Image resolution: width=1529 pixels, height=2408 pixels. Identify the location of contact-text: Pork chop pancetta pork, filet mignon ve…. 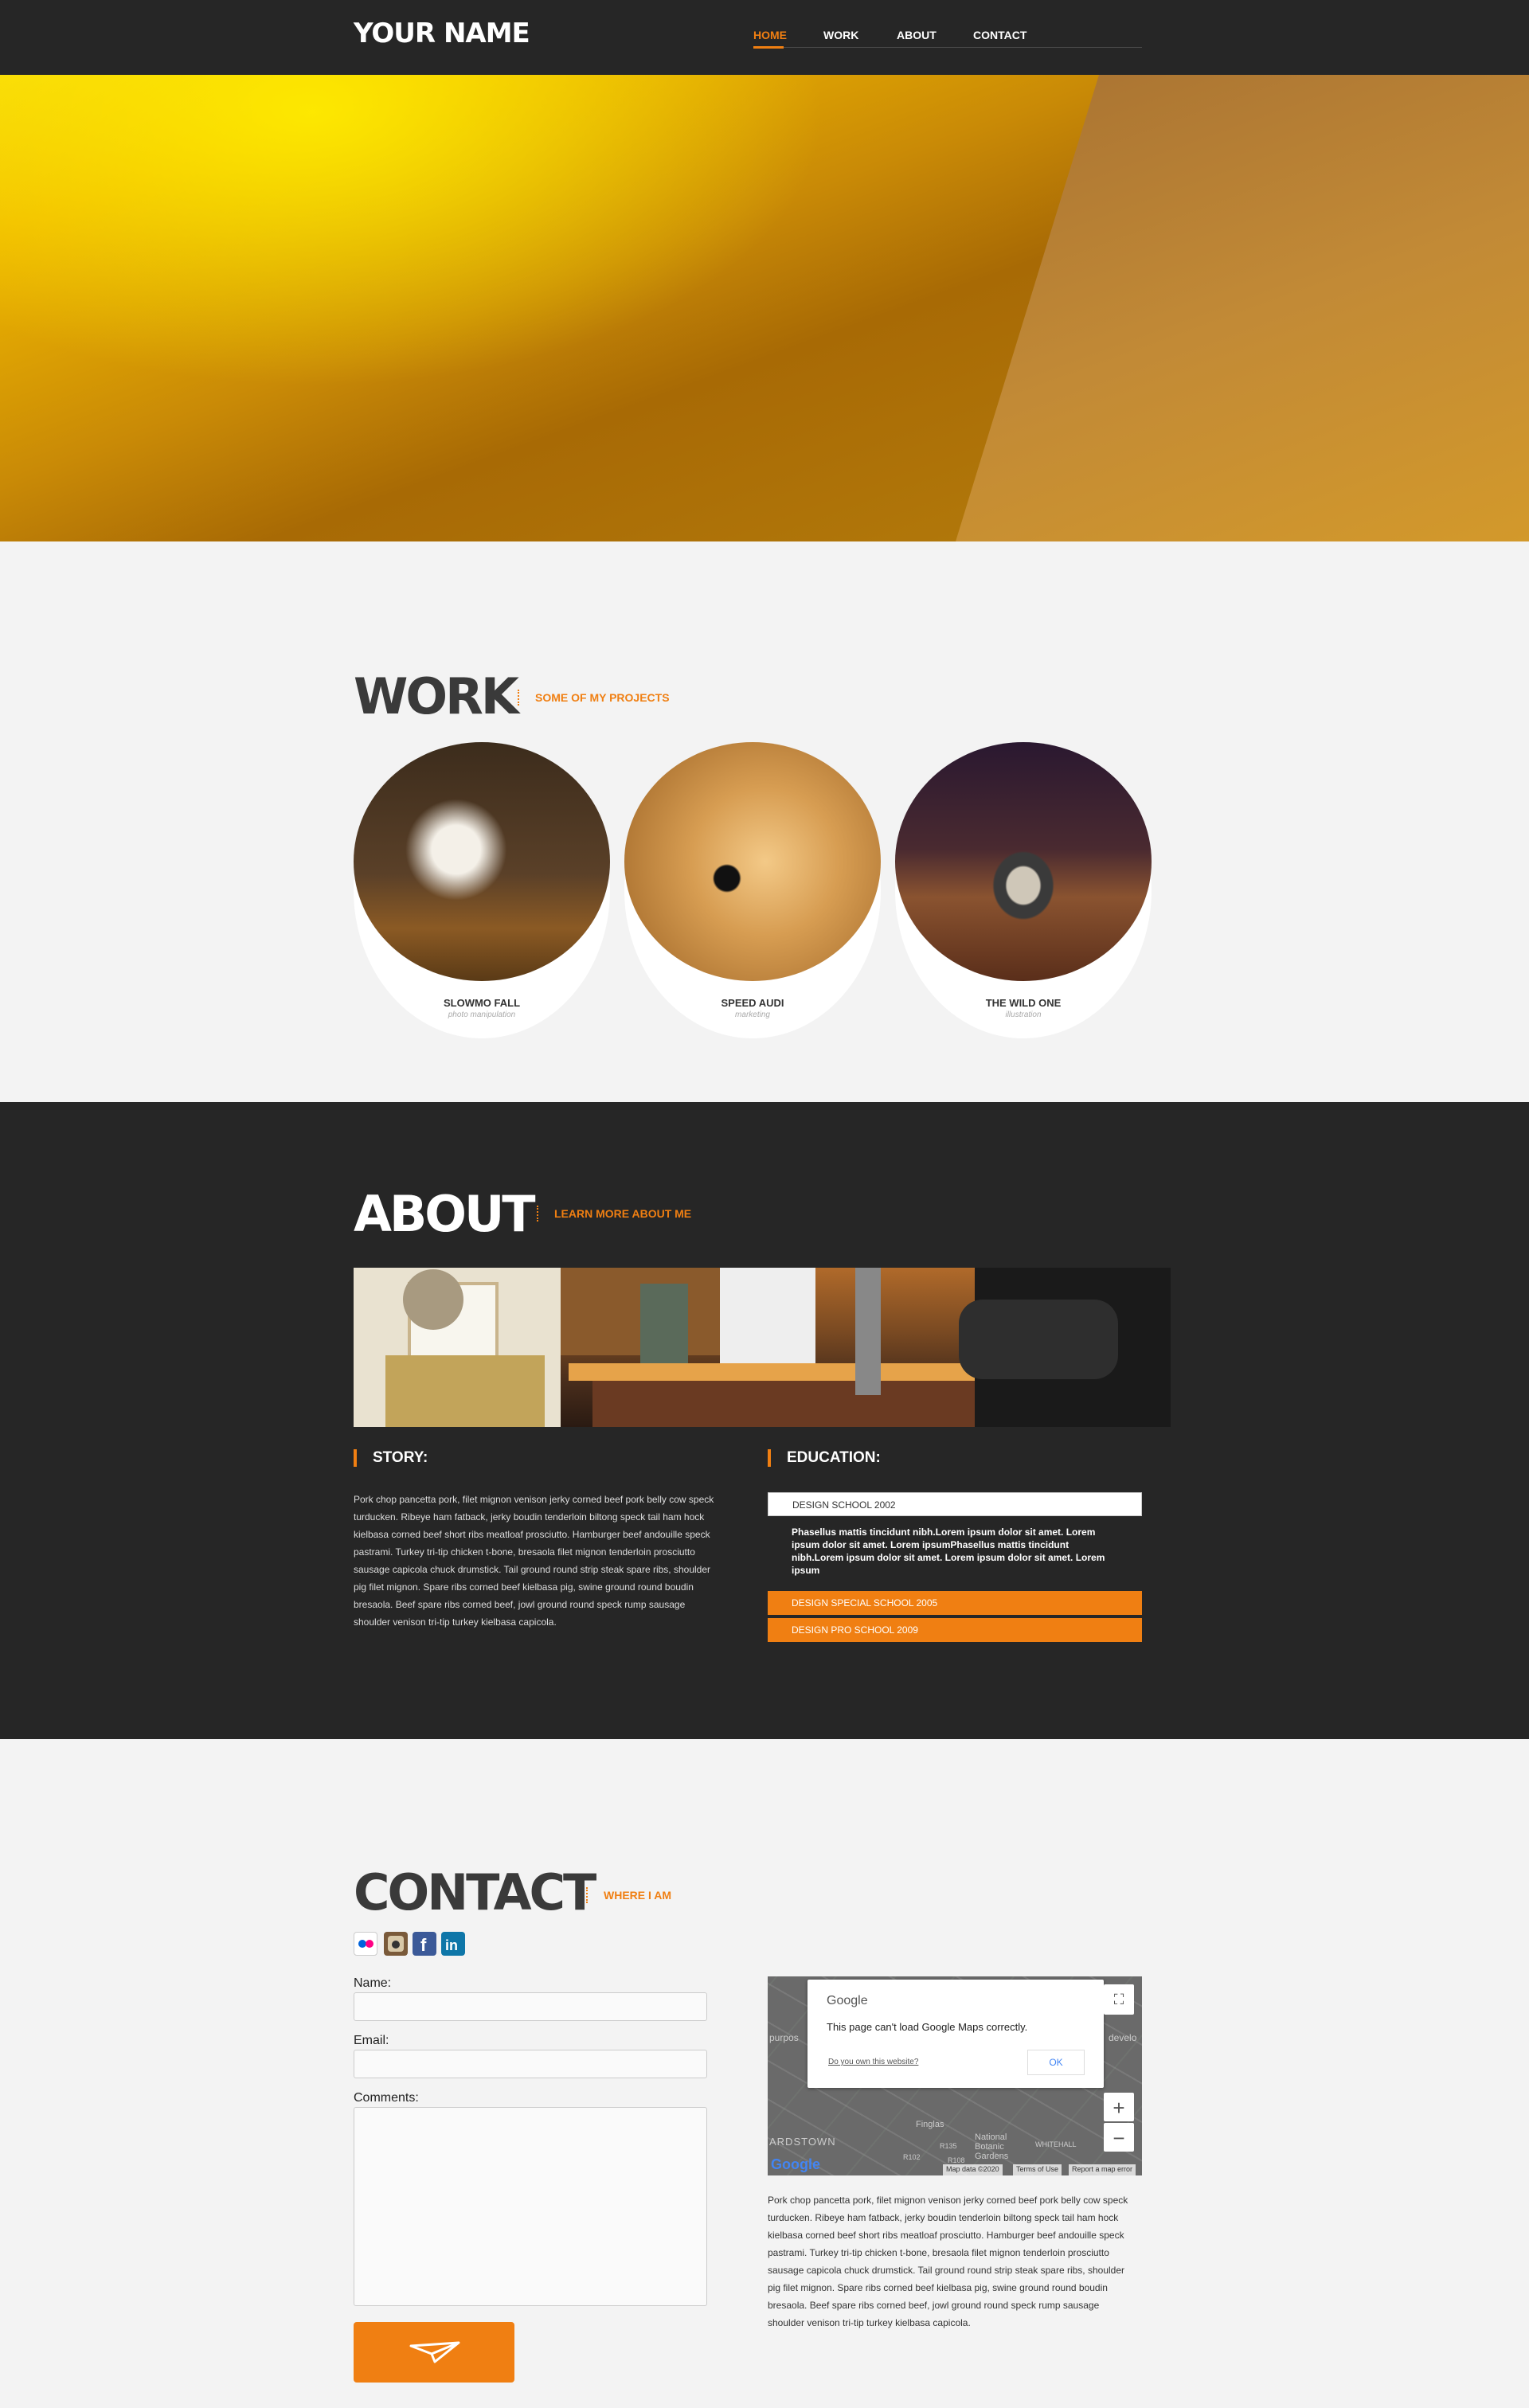
(948, 2261).